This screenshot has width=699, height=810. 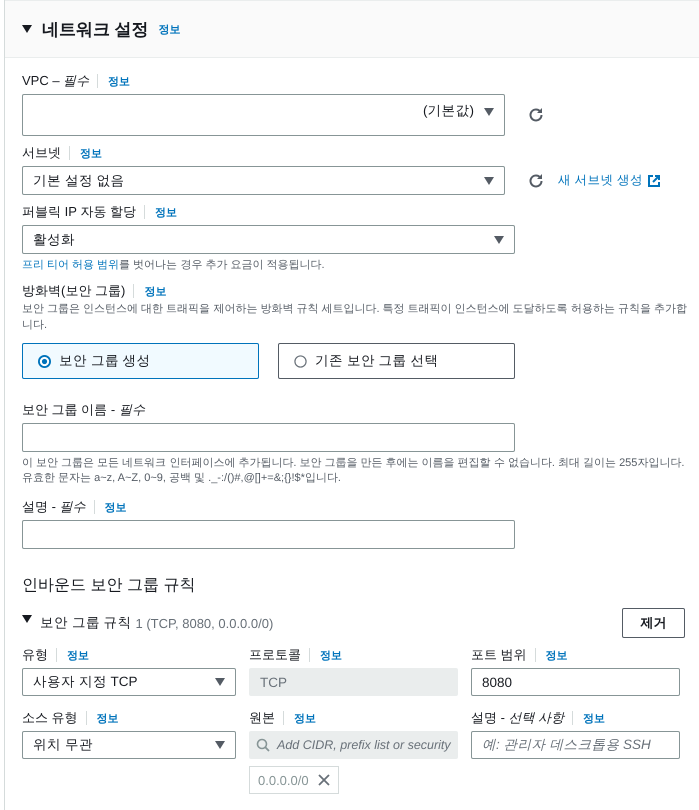 What do you see at coordinates (354, 317) in the screenshot?
I see `help-text: 보안 그룹은 인스턴스에 대한 트래픽을 제어하는 방화벽 규칙 세트입니다. 특정 트래픽이 인스턴스에 도달하도록 허용하는 규칙을 추가합니다.` at bounding box center [354, 317].